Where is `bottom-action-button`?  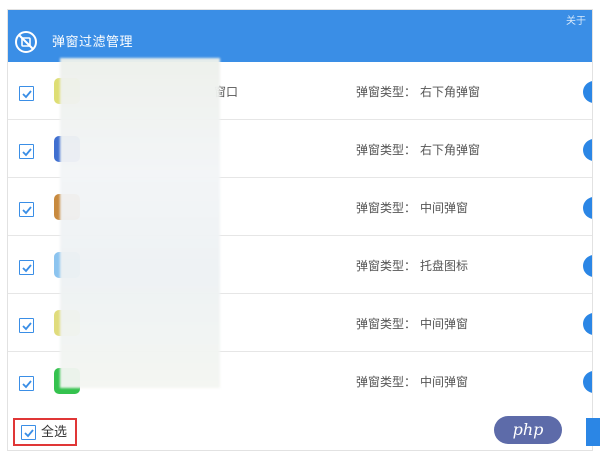 bottom-action-button is located at coordinates (593, 432).